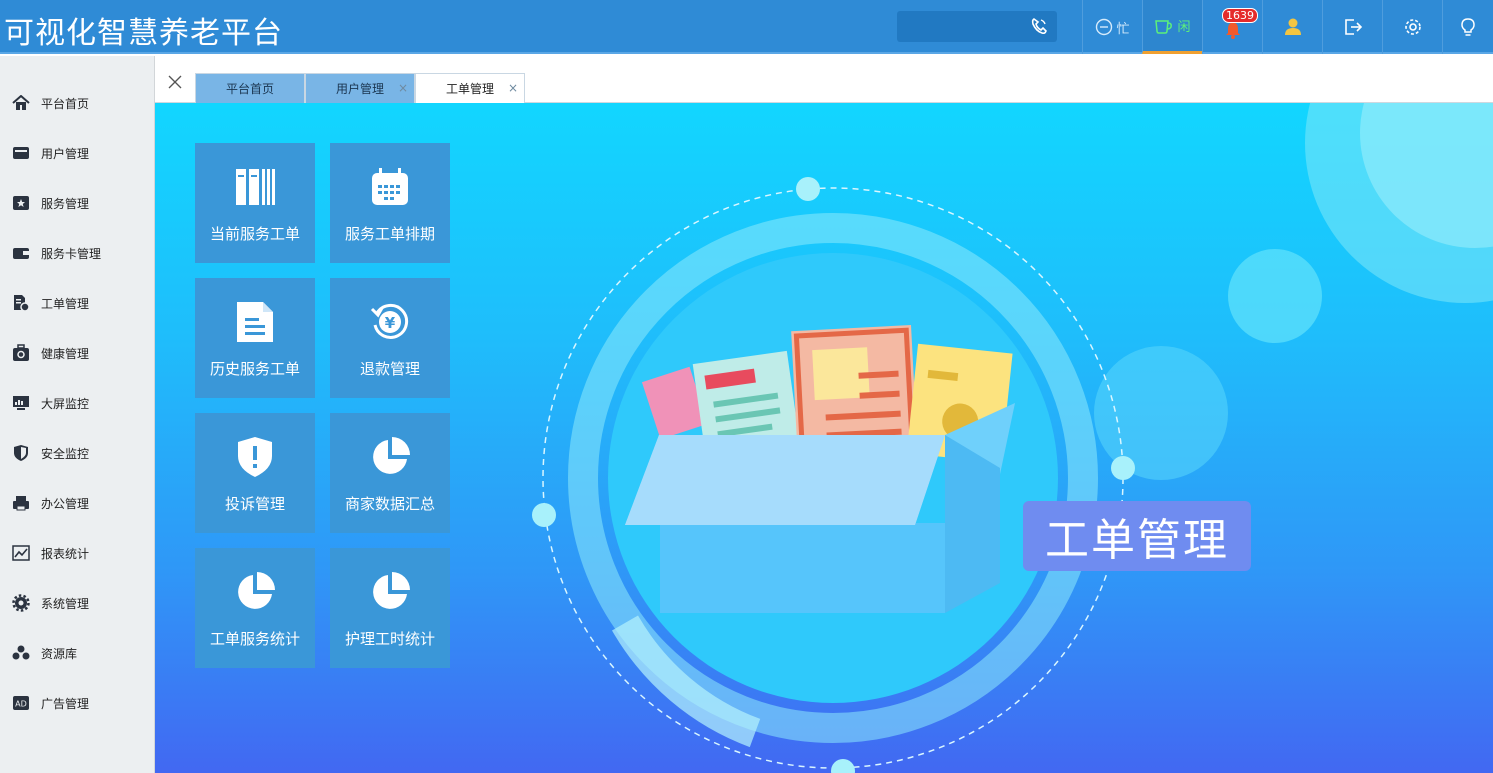 This screenshot has width=1493, height=773. Describe the element at coordinates (65, 703) in the screenshot. I see `sidebar-item-label: 广告管理` at that location.